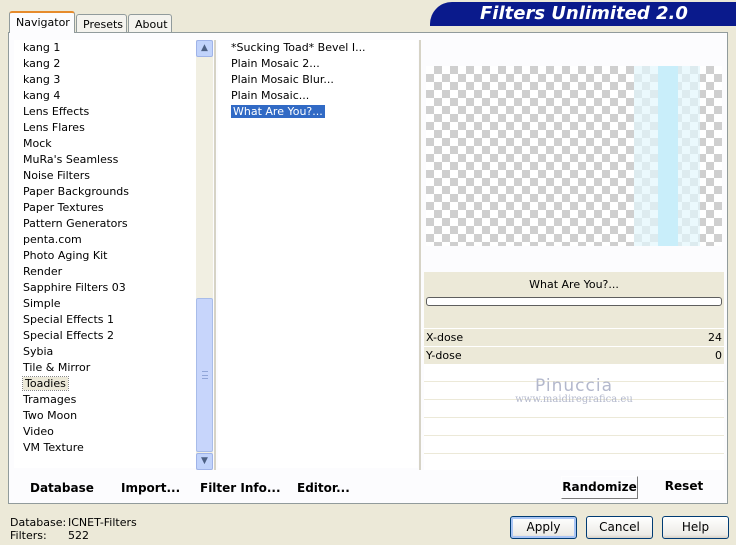 This screenshot has width=736, height=545. I want to click on category-item: Special Effects 1, so click(105, 320).